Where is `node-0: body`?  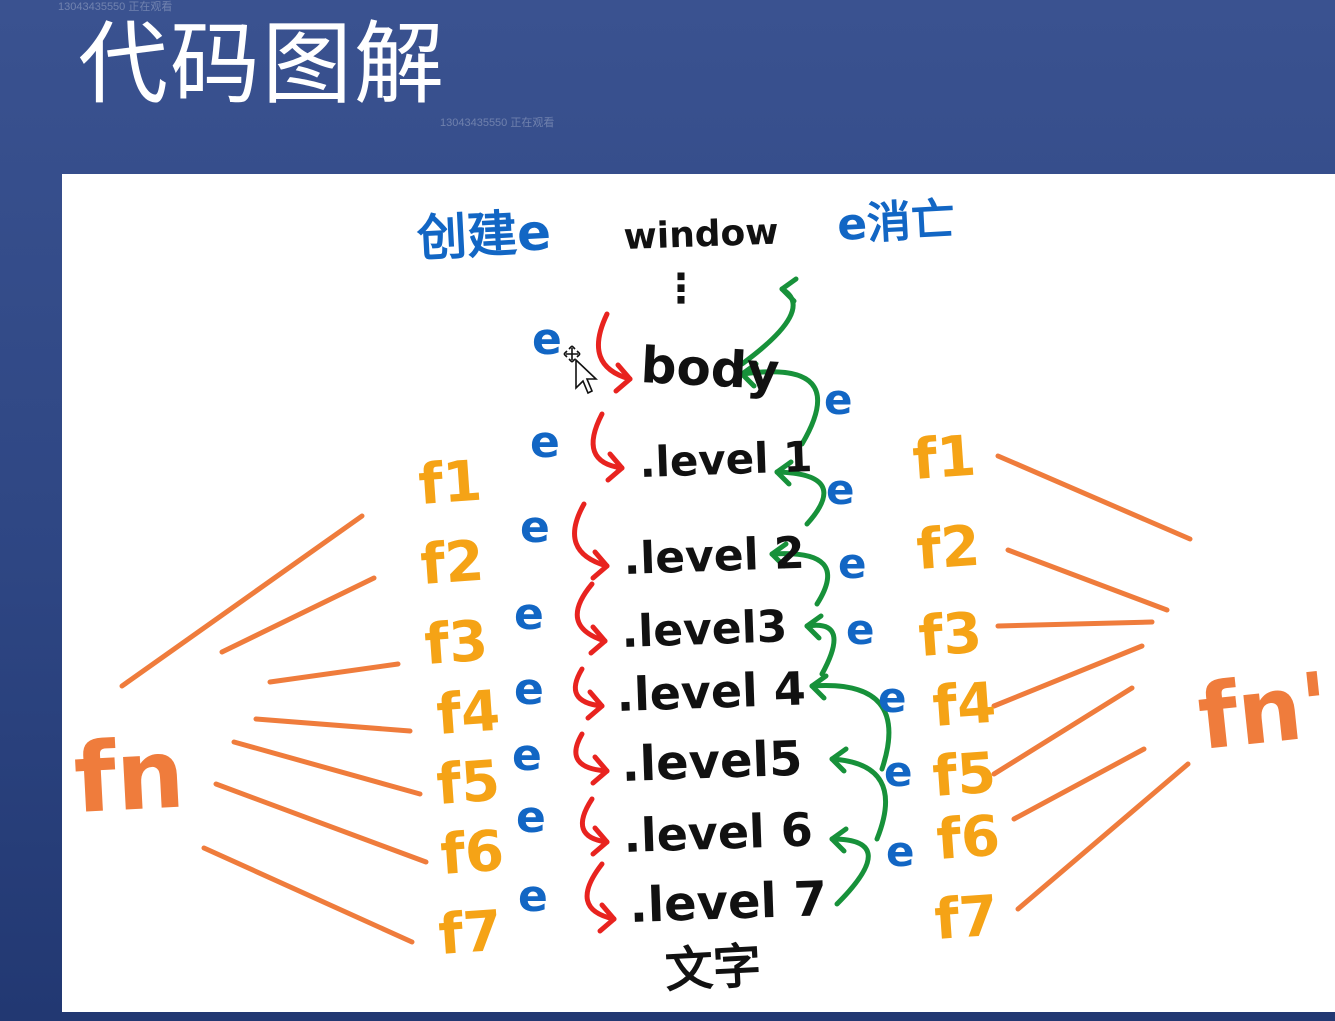
node-0: body is located at coordinates (709, 368).